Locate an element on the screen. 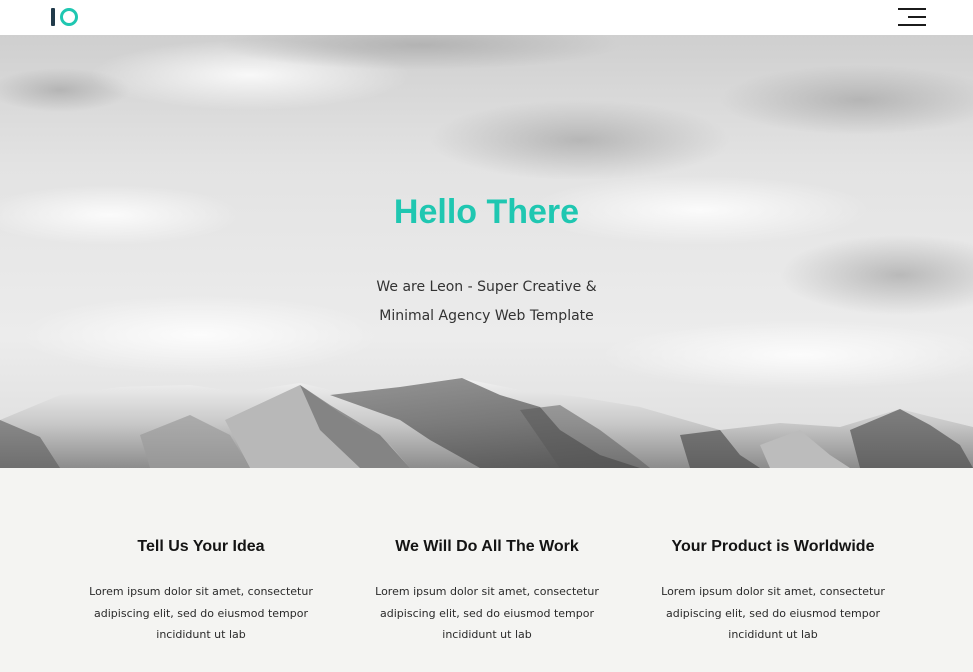 The image size is (973, 672). logo-ring-mark is located at coordinates (69, 17).